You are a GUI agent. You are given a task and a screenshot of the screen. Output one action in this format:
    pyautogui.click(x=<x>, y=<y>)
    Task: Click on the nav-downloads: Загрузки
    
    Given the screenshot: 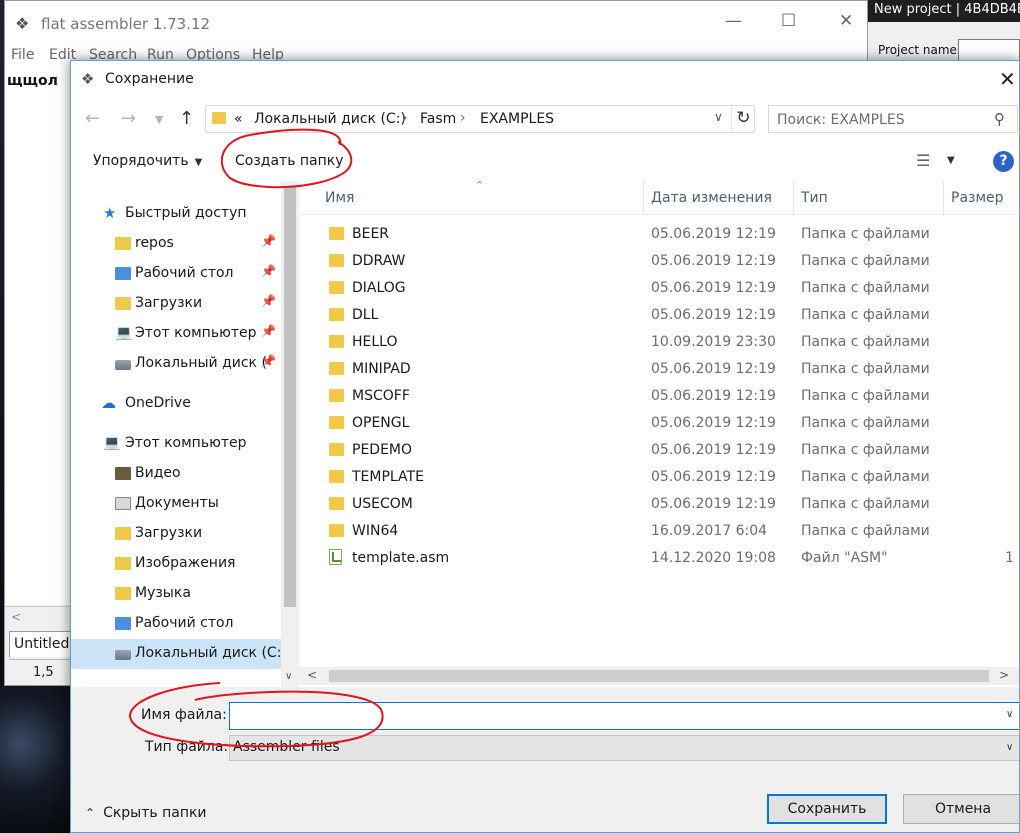 What is the action you would take?
    pyautogui.click(x=176, y=534)
    